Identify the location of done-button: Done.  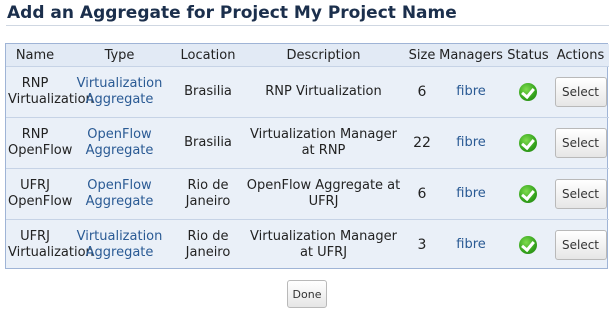
(307, 294).